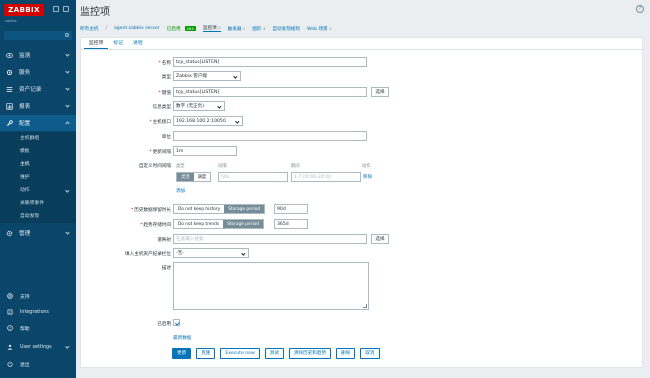 This screenshot has width=650, height=378. Describe the element at coordinates (38, 123) in the screenshot. I see `nav-configuration: 配置` at that location.